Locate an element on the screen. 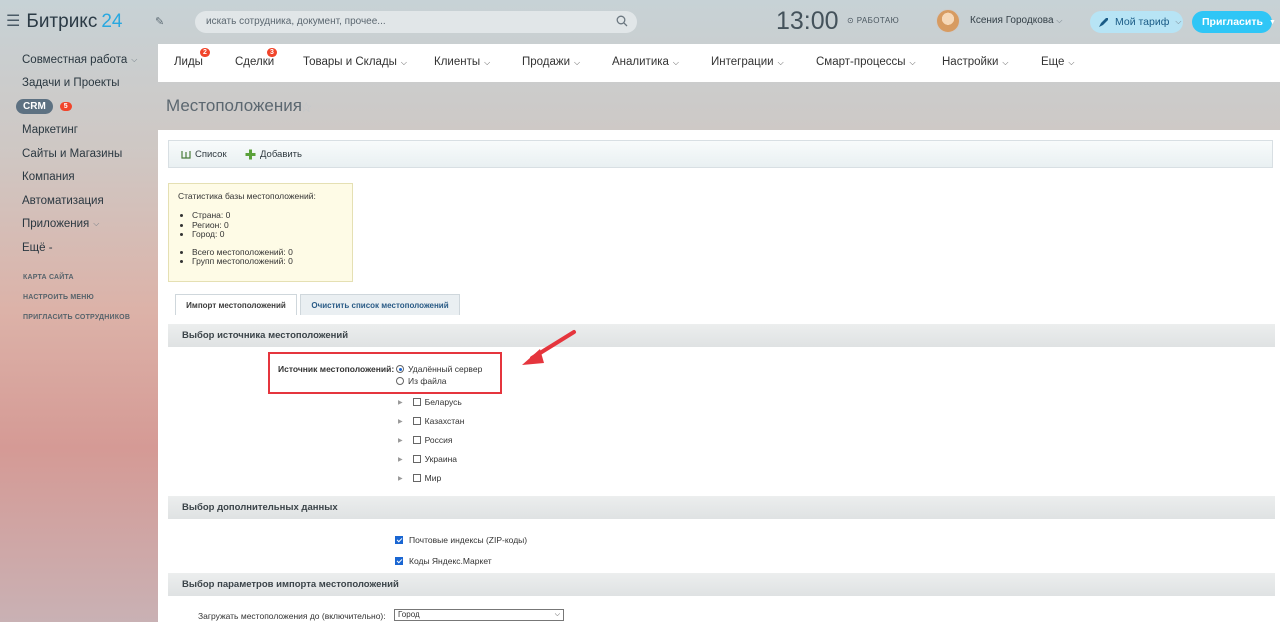 Image resolution: width=1280 pixels, height=622 pixels. sidebar-item-more: Ещё - is located at coordinates (89, 248).